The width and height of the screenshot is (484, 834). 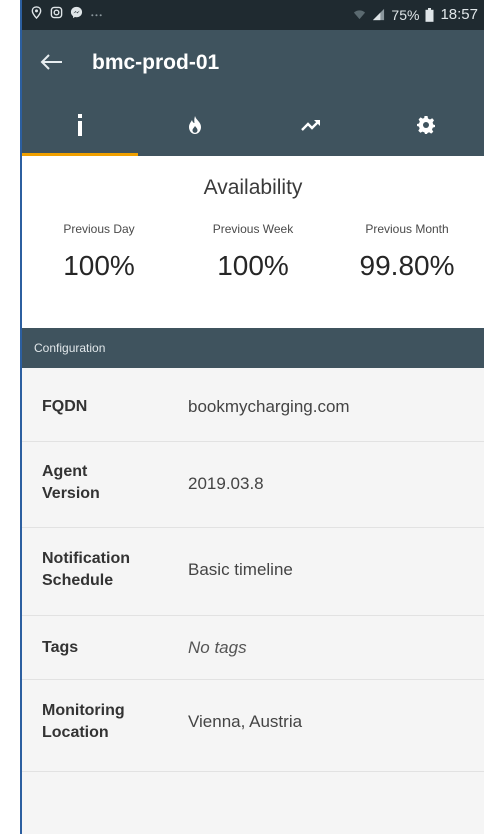 I want to click on config-key: Tags, so click(x=60, y=647).